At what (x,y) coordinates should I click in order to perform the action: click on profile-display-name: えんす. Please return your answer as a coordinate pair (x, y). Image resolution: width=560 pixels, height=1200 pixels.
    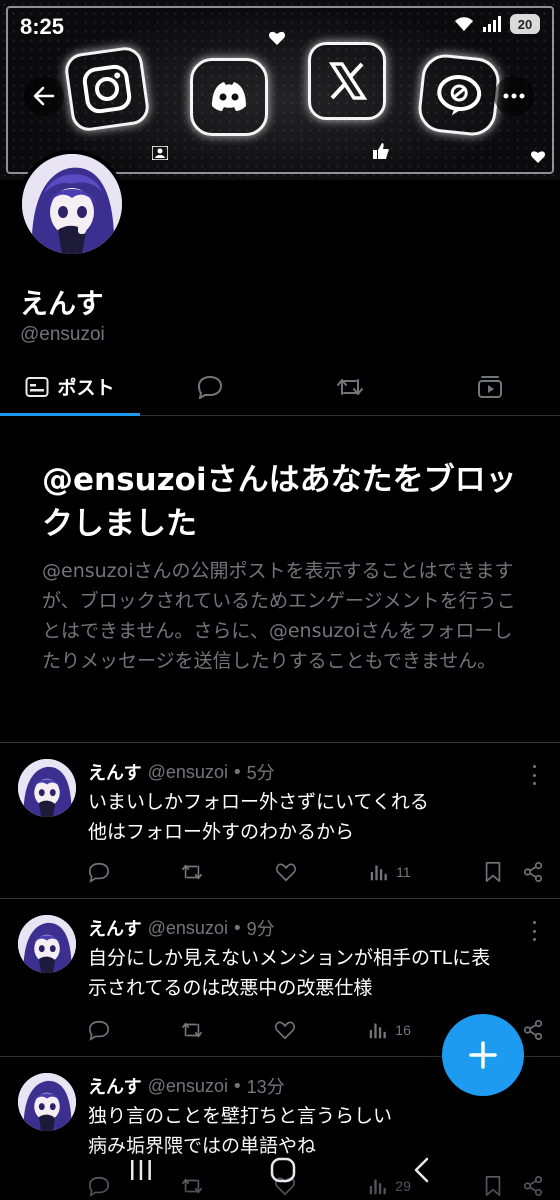
    Looking at the image, I should click on (62, 303).